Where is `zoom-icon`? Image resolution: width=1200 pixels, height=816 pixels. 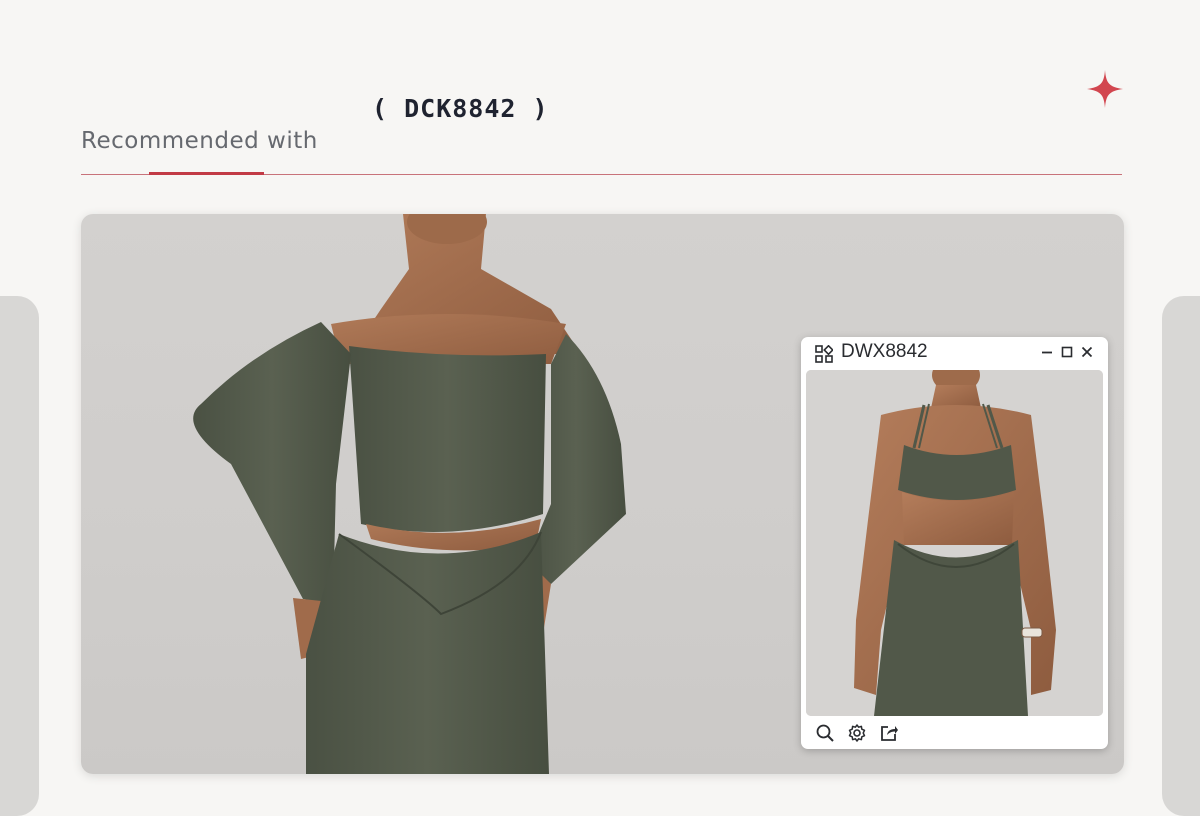
zoom-icon is located at coordinates (825, 733).